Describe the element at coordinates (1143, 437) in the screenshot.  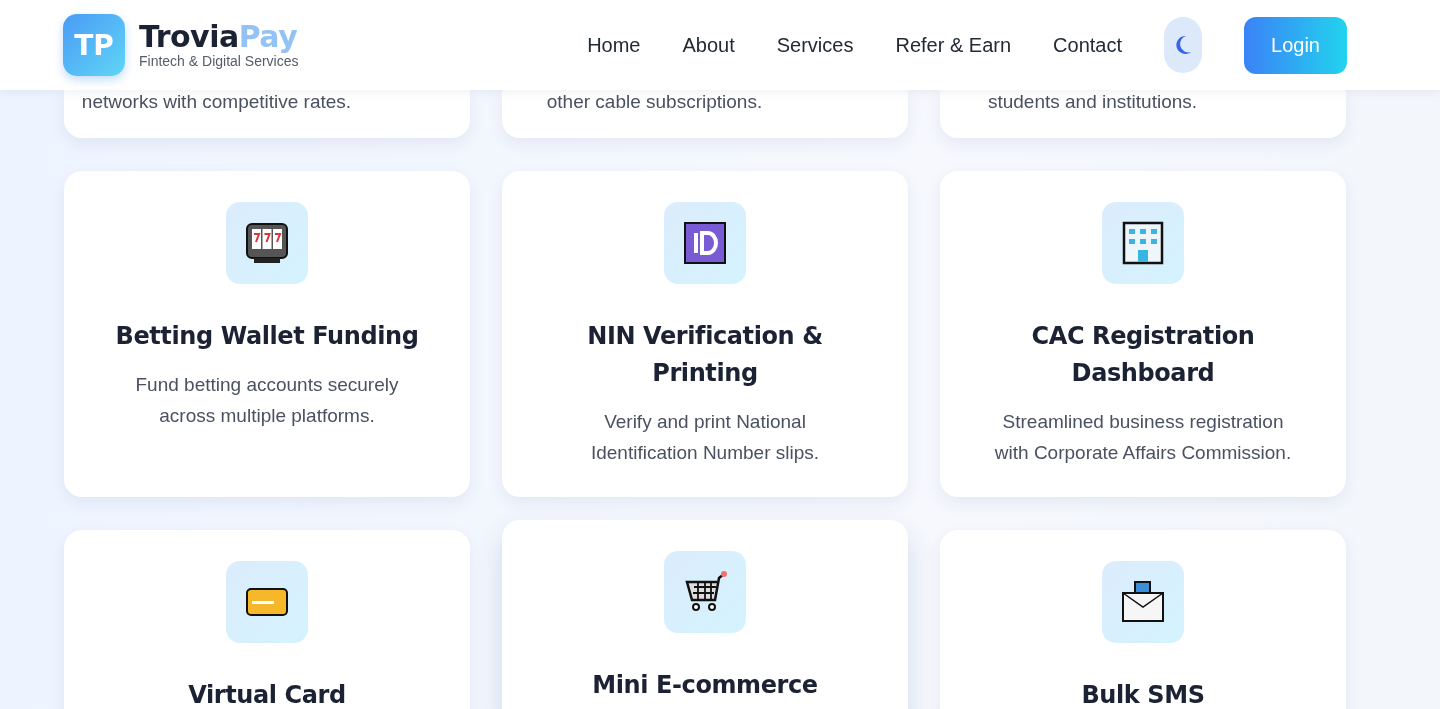
I see `service-description: Streamlined business registration with Corporate Affairs Commission.` at that location.